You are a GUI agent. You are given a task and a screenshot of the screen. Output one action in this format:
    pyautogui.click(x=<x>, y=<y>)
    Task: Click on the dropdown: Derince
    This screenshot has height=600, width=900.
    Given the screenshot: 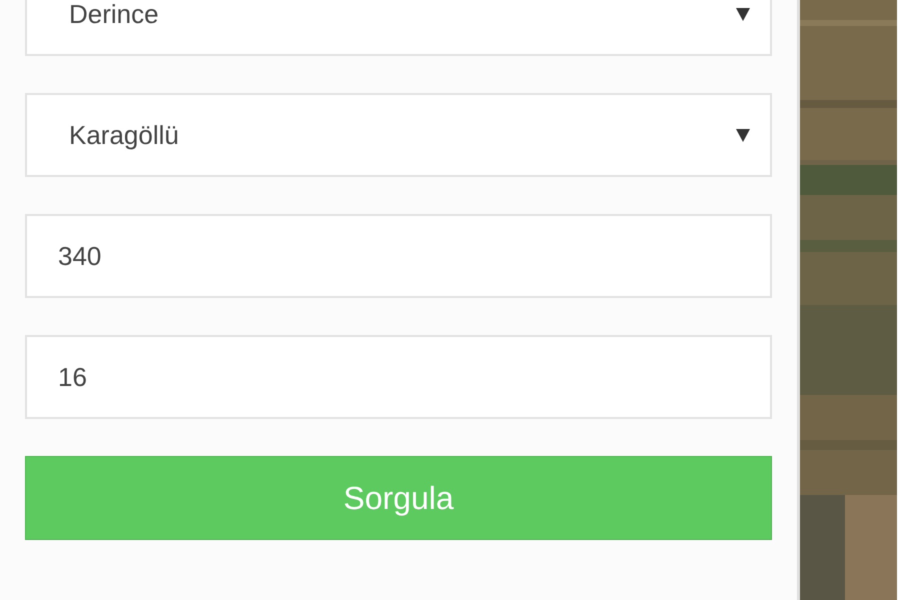 What is the action you would take?
    pyautogui.click(x=398, y=28)
    